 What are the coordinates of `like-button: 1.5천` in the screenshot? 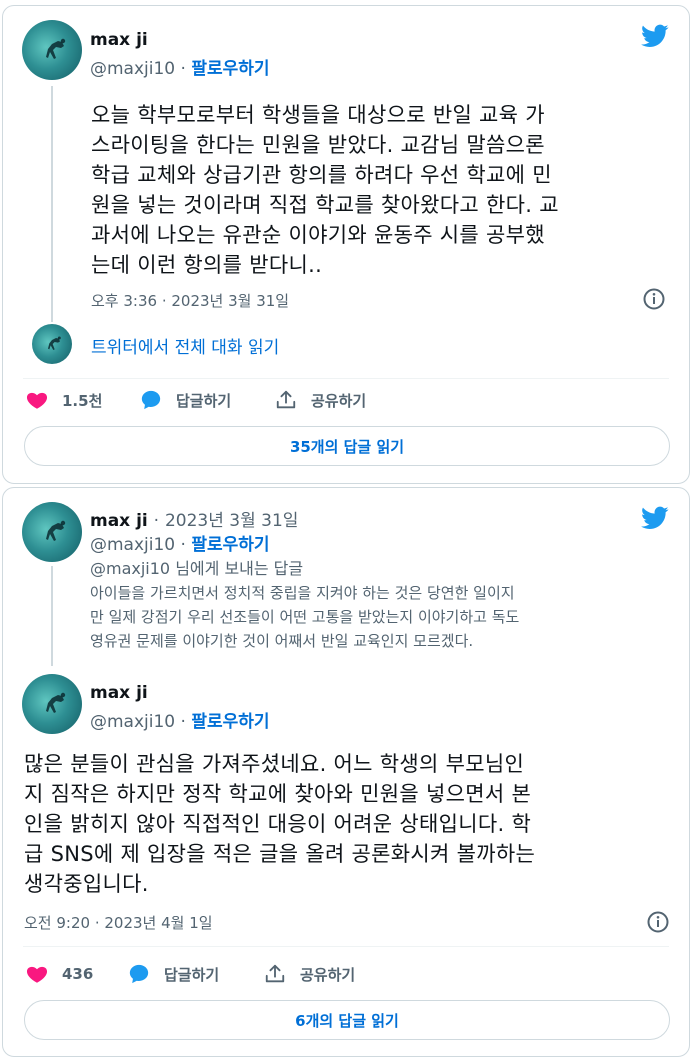 It's located at (64, 400).